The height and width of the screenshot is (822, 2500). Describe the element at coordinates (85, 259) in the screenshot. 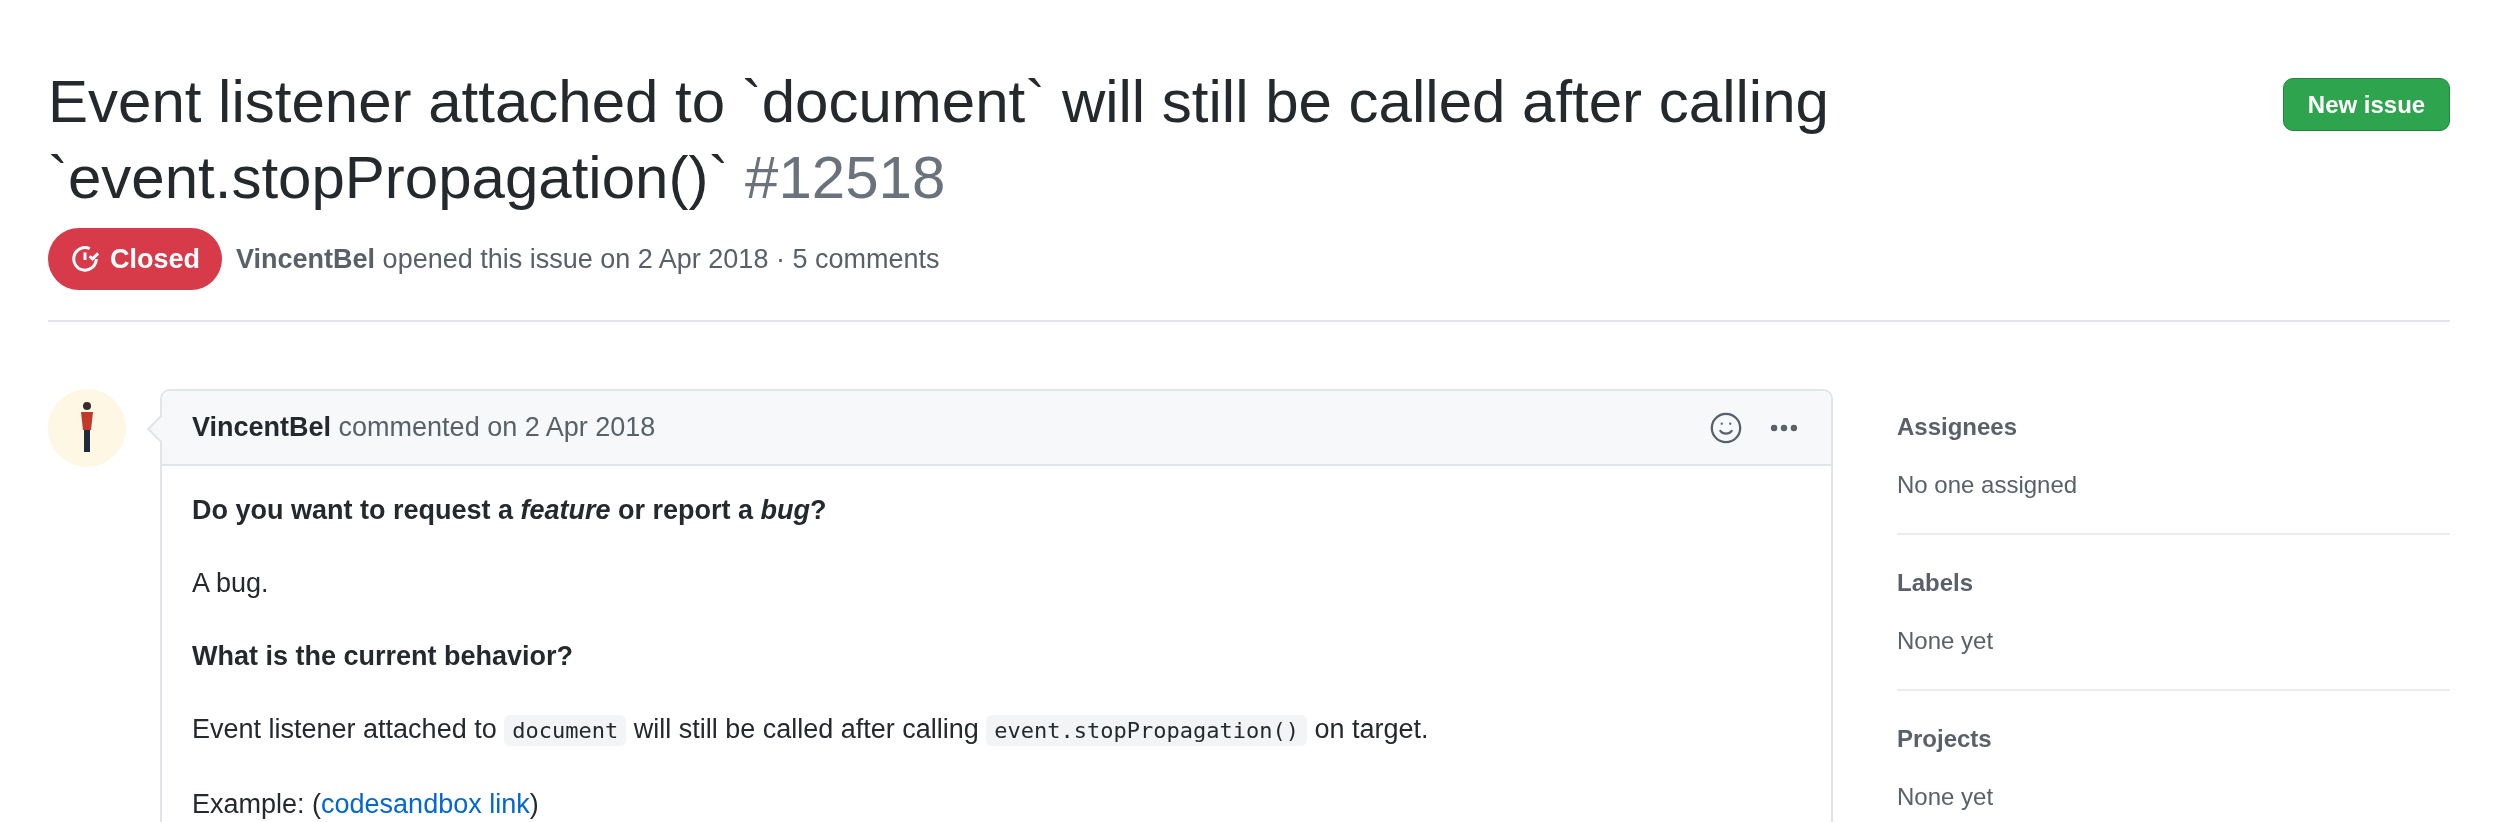

I see `issue-closed-icon` at that location.